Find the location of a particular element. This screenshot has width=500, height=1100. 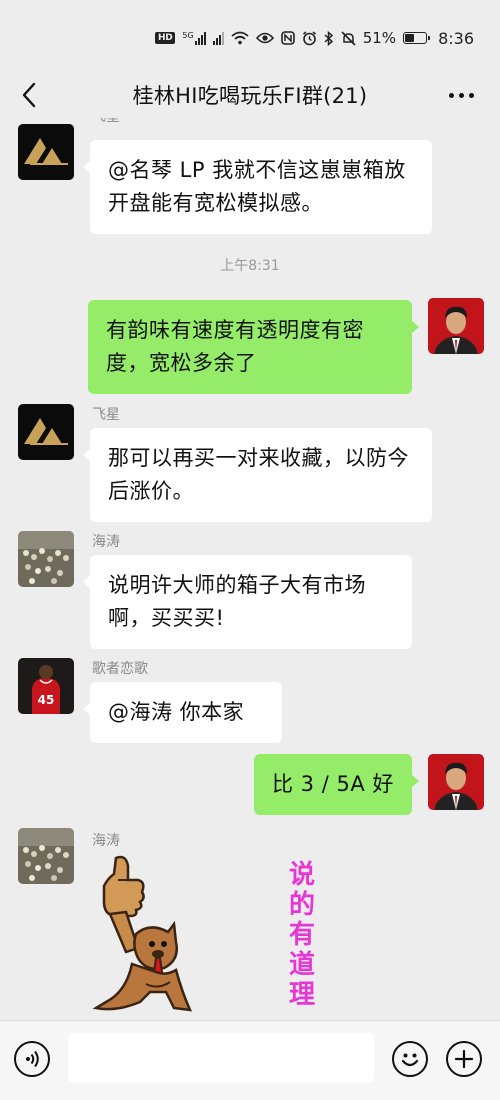

jersey-avatar: 45 is located at coordinates (46, 686).